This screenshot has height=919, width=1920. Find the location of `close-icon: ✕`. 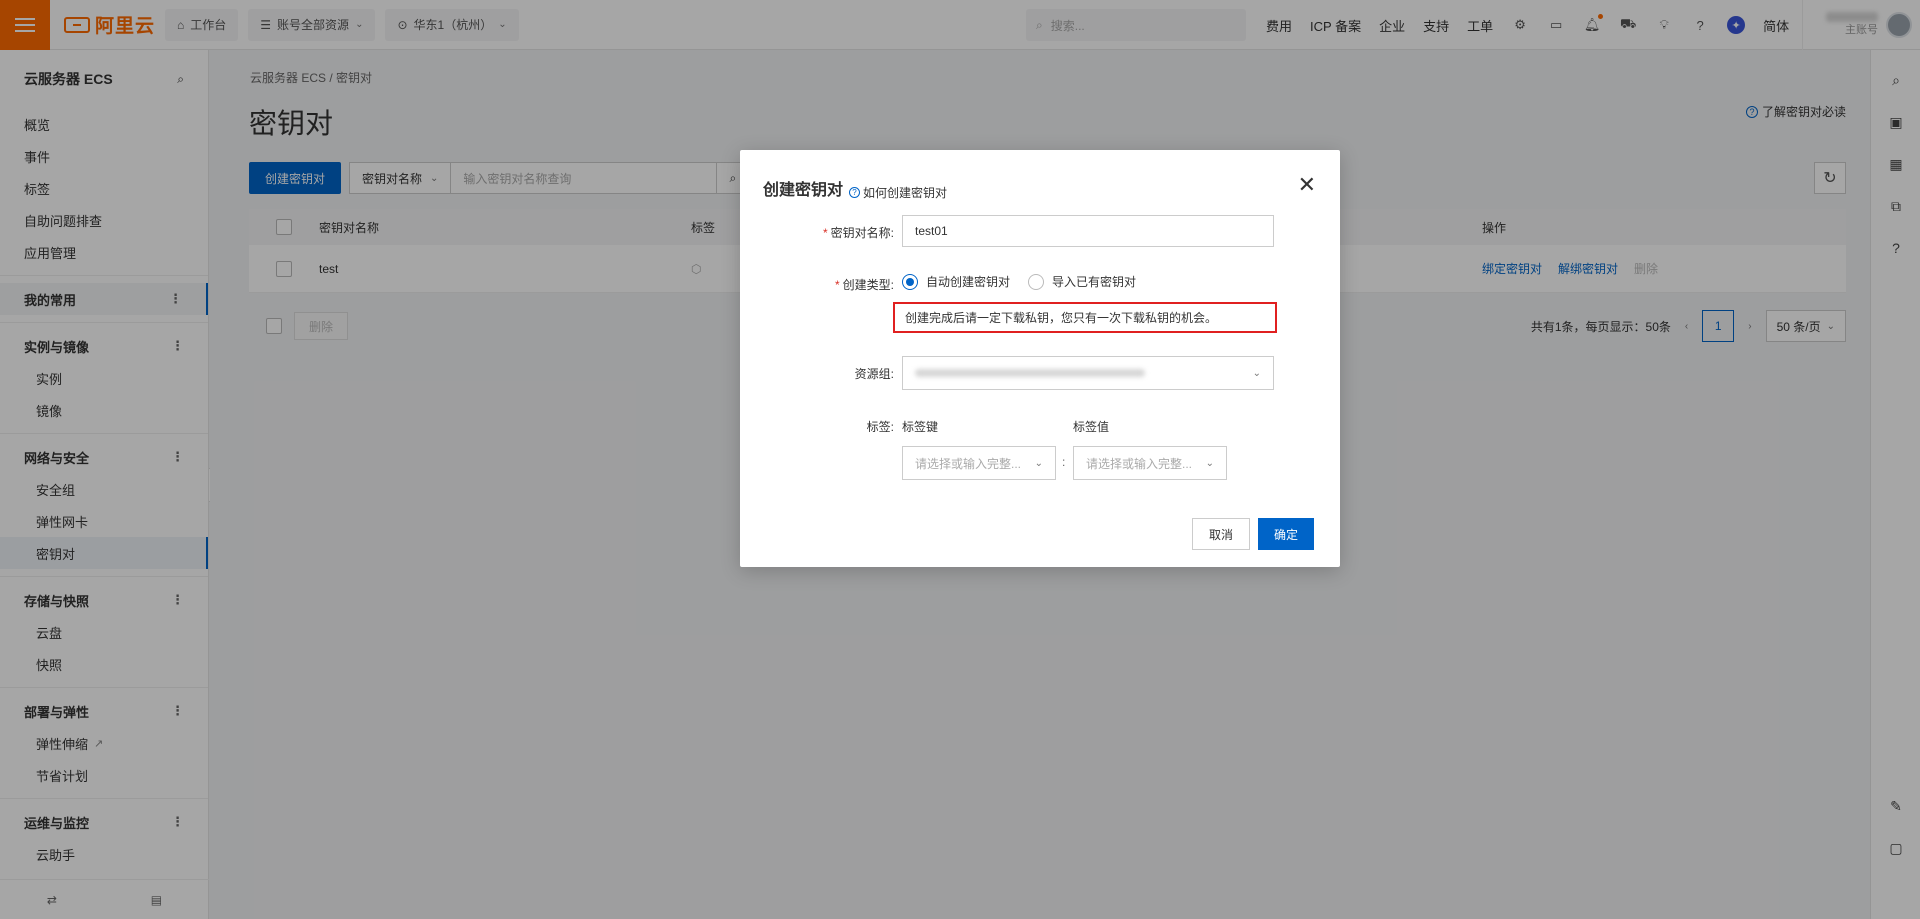

close-icon: ✕ is located at coordinates (1307, 185).